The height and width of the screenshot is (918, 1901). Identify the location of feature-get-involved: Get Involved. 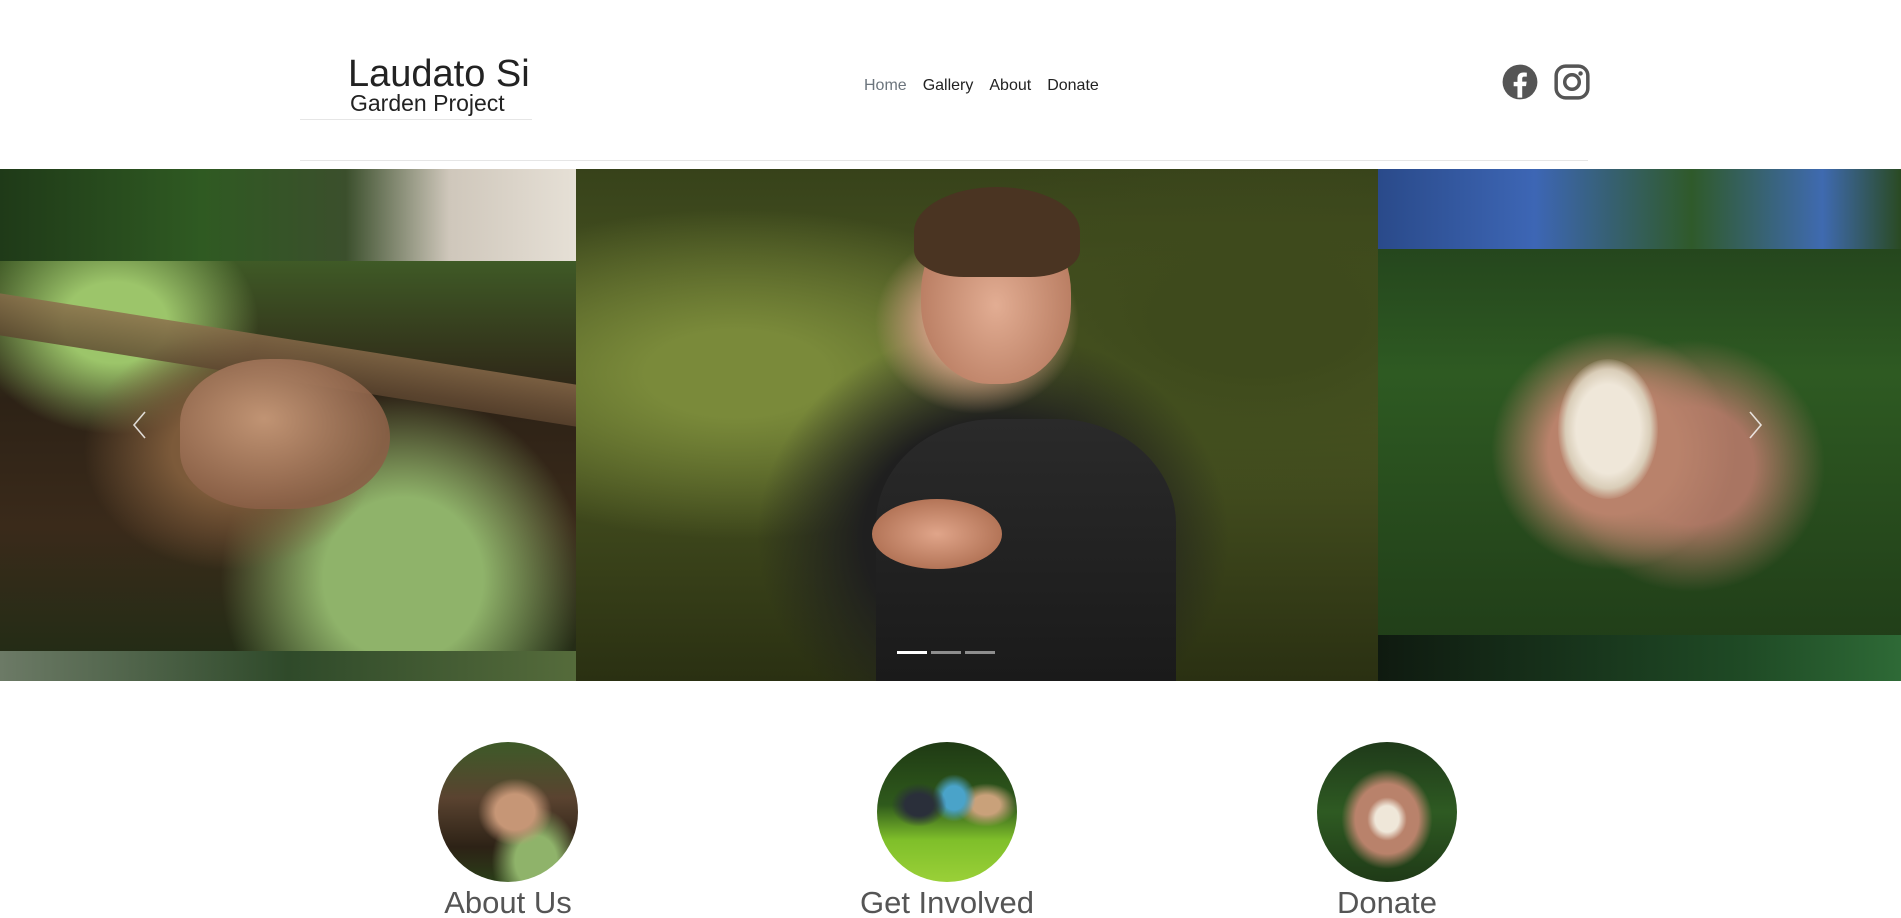
(947, 830).